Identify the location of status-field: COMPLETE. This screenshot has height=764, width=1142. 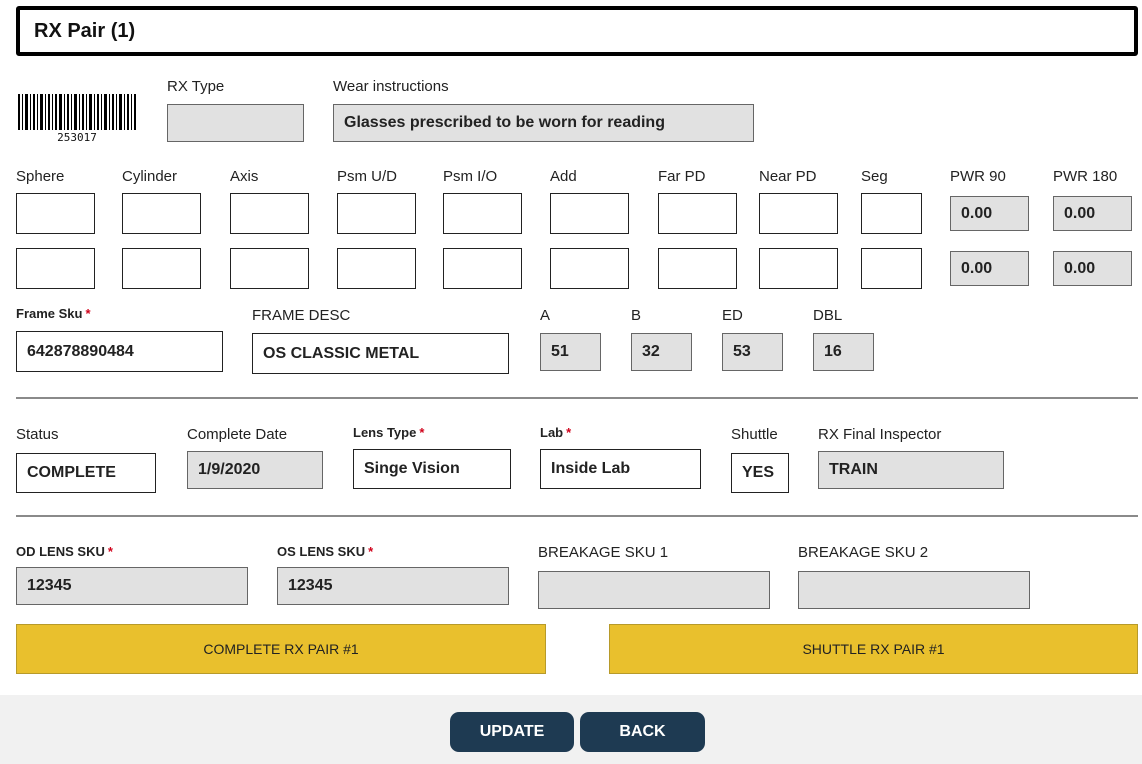
(86, 473).